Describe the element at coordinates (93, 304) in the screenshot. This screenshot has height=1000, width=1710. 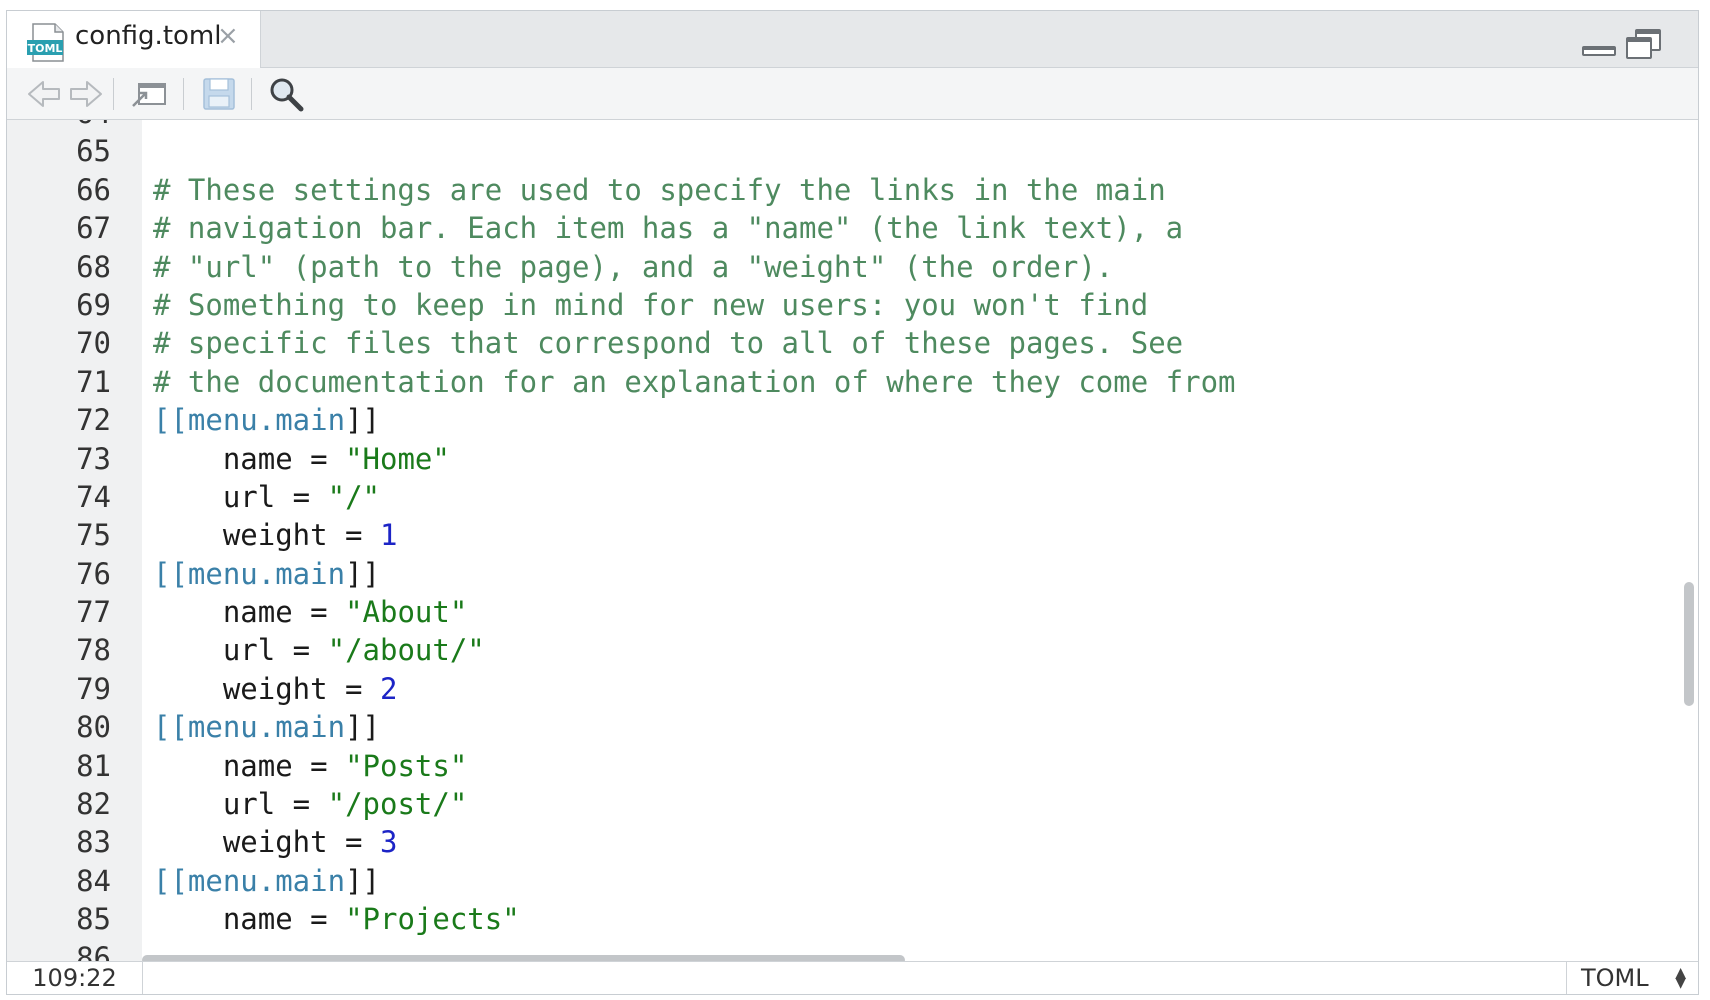
I see `line-number: 69` at that location.